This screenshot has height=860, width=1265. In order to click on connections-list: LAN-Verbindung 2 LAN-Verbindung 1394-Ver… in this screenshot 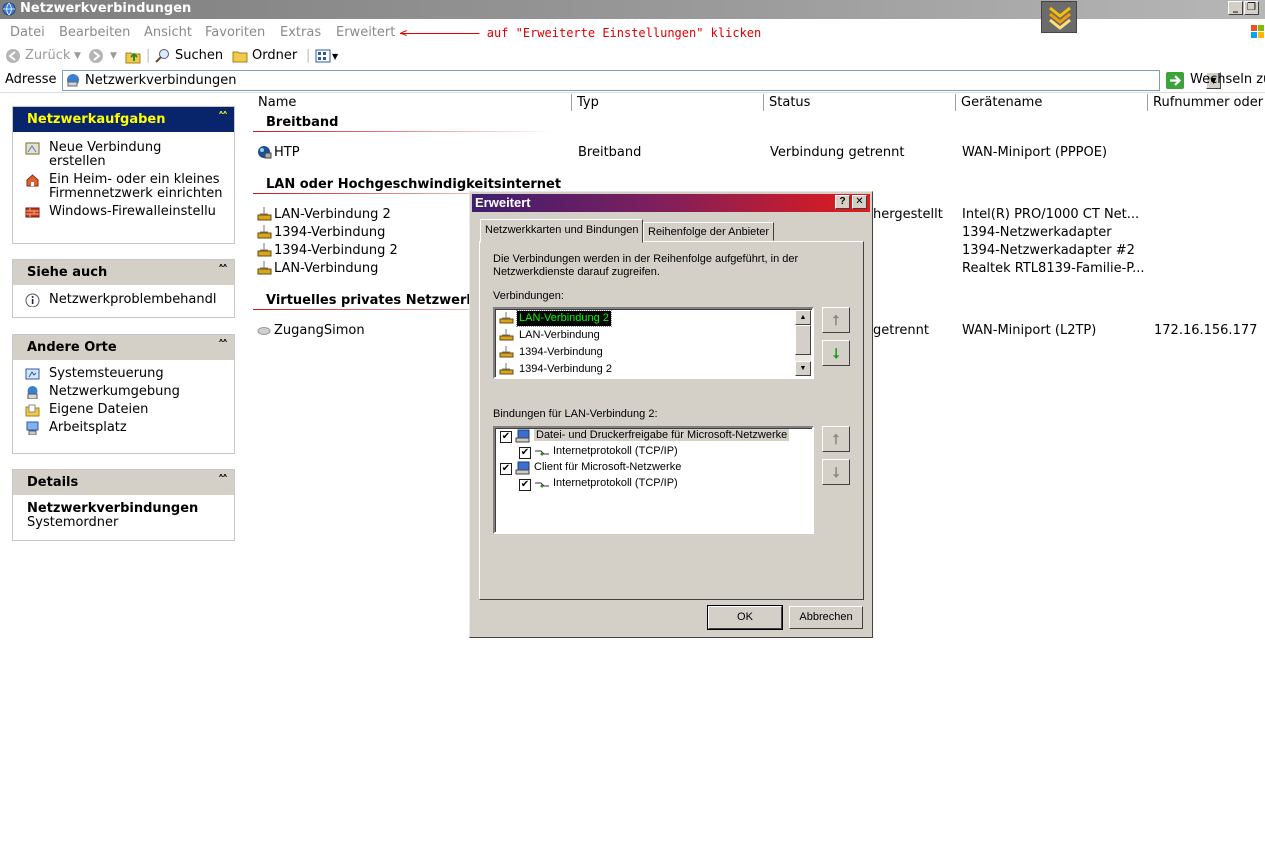, I will do `click(653, 343)`.